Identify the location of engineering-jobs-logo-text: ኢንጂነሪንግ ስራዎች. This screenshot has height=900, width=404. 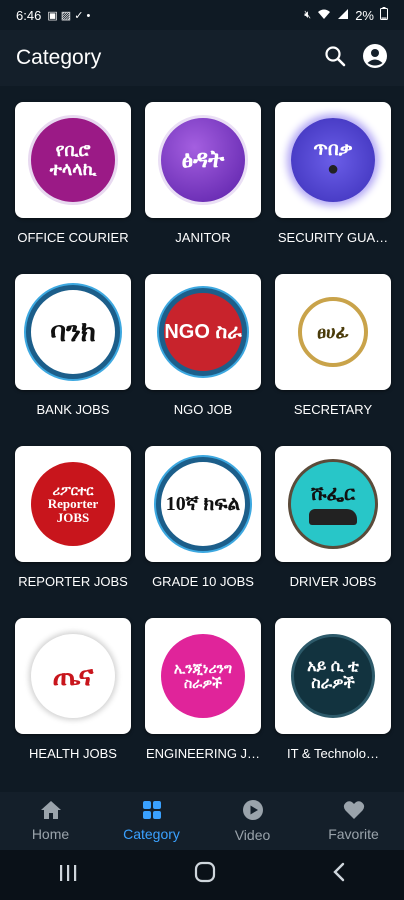
(203, 675).